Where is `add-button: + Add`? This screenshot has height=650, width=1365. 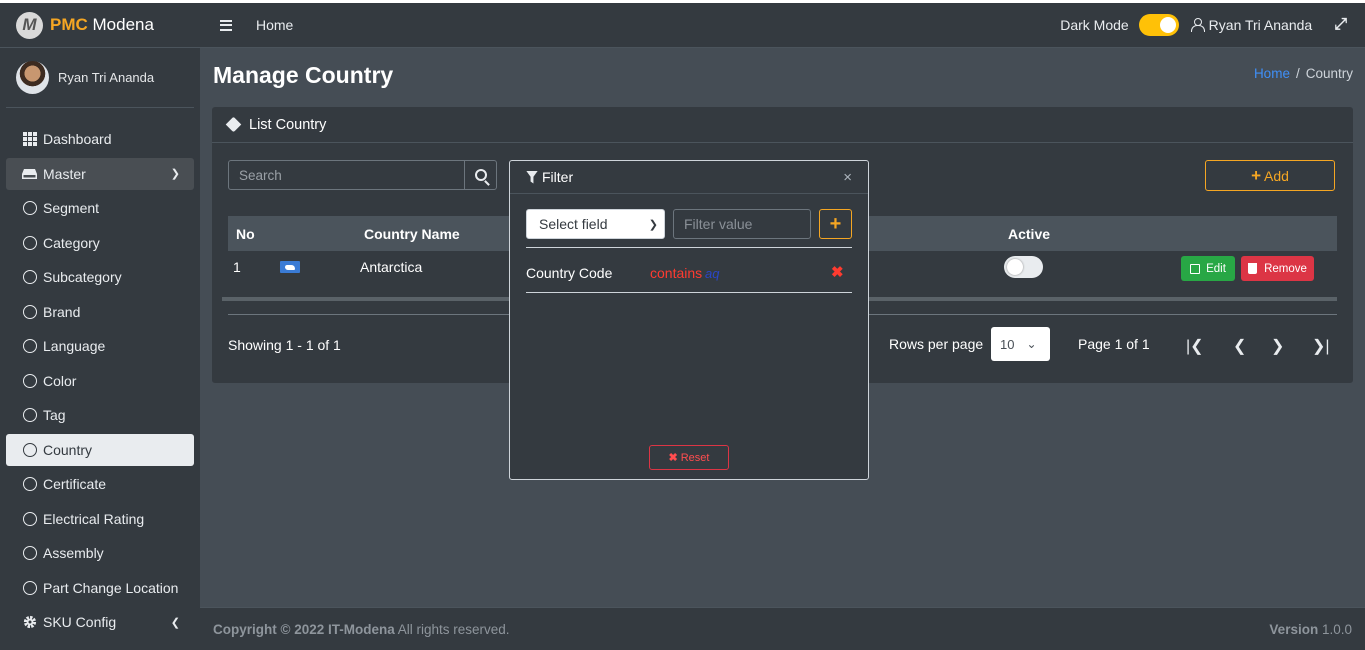
add-button: + Add is located at coordinates (1270, 175).